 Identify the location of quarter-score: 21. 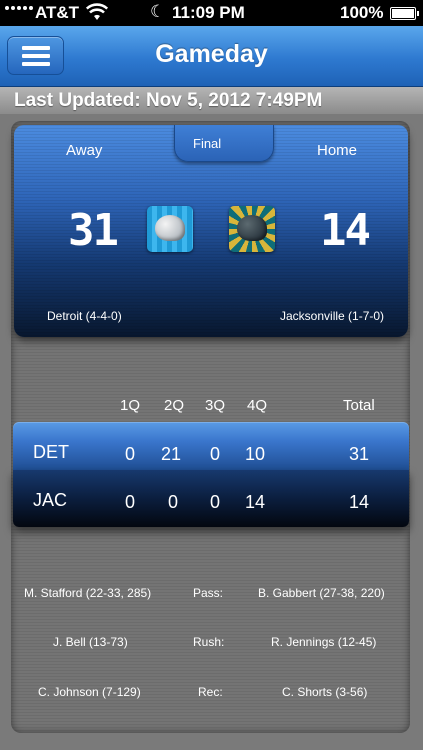
(171, 454).